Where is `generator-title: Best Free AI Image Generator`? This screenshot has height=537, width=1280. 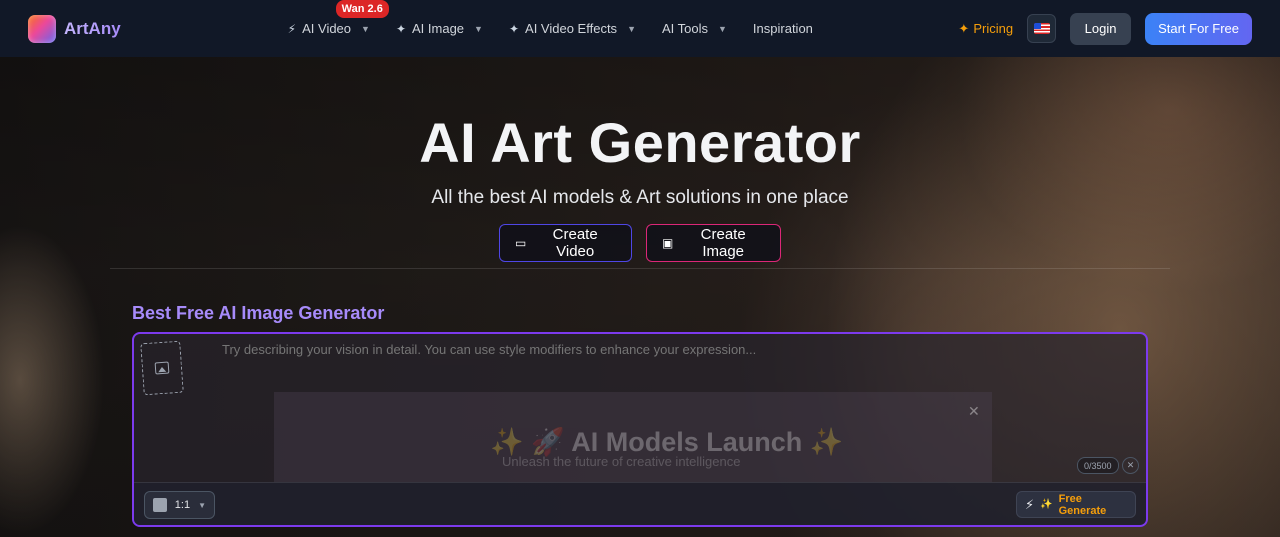
generator-title: Best Free AI Image Generator is located at coordinates (258, 313).